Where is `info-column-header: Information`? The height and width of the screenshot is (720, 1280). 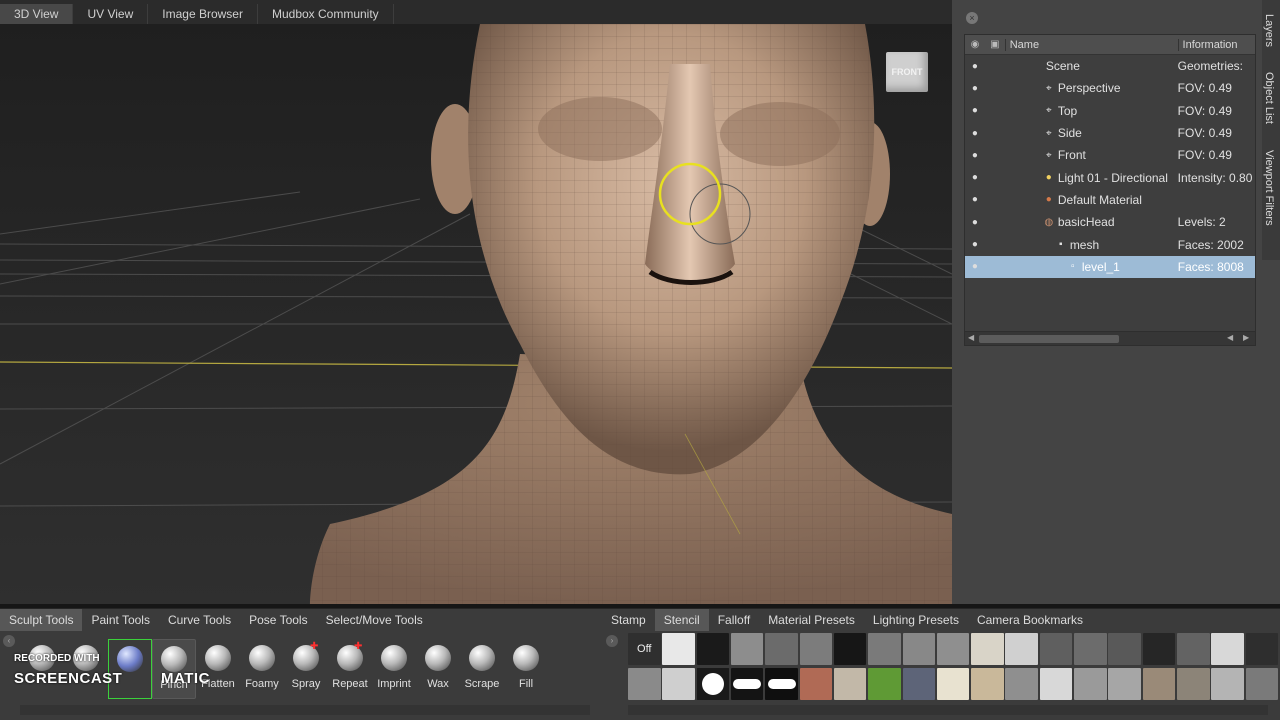 info-column-header: Information is located at coordinates (1216, 44).